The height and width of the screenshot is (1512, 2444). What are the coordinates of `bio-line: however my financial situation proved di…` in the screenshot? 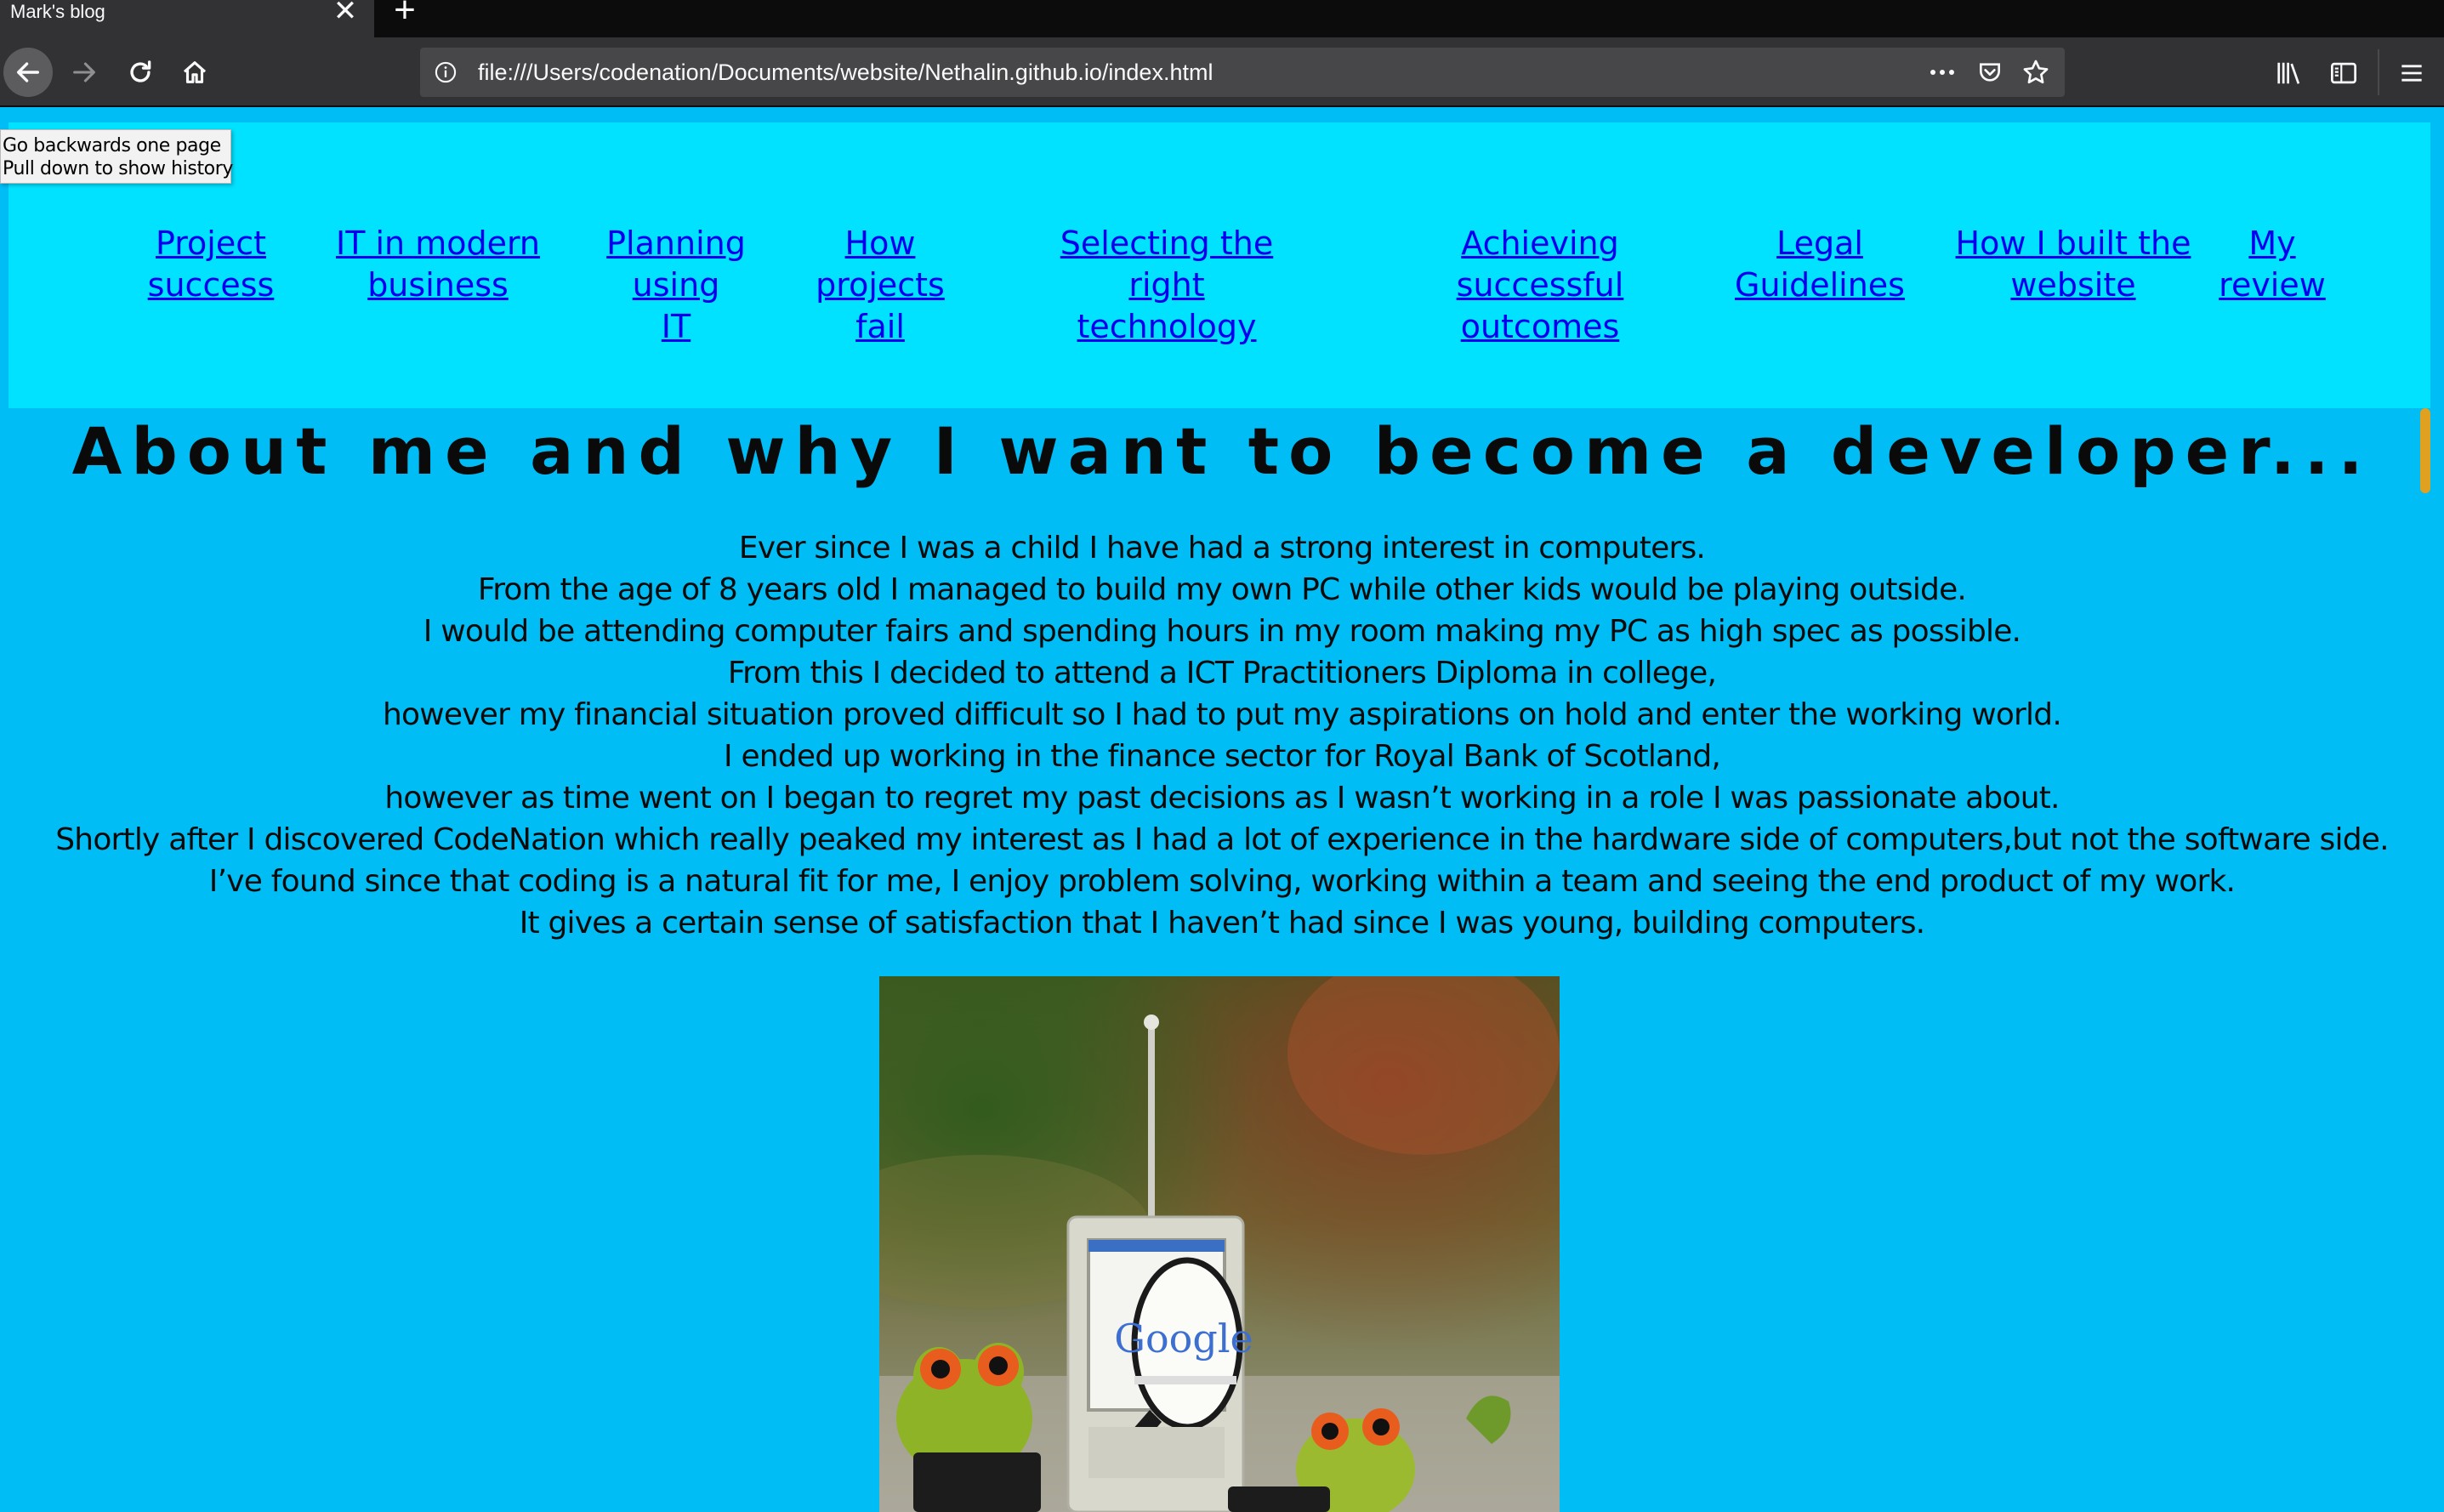 It's located at (1222, 714).